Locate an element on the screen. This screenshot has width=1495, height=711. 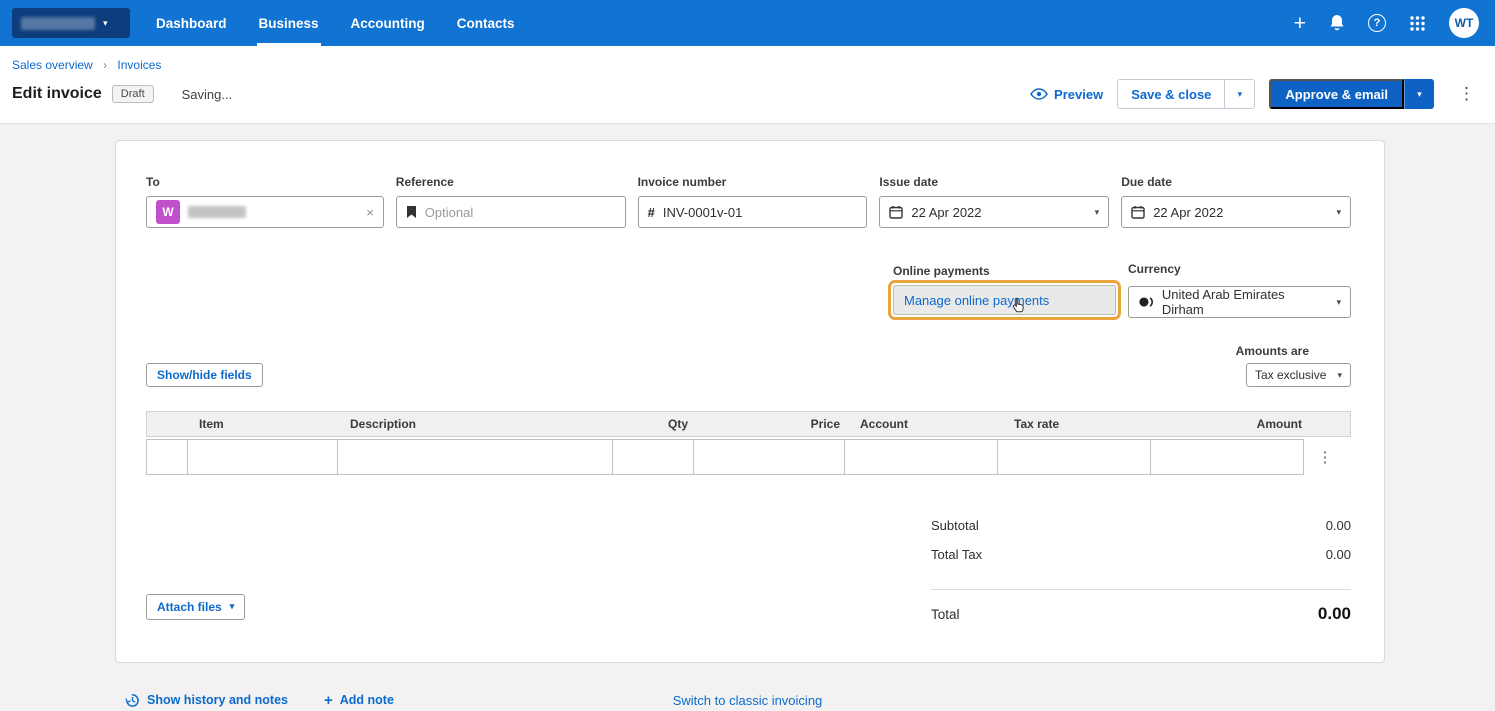
column-header-amount: Amount is located at coordinates (1279, 424).